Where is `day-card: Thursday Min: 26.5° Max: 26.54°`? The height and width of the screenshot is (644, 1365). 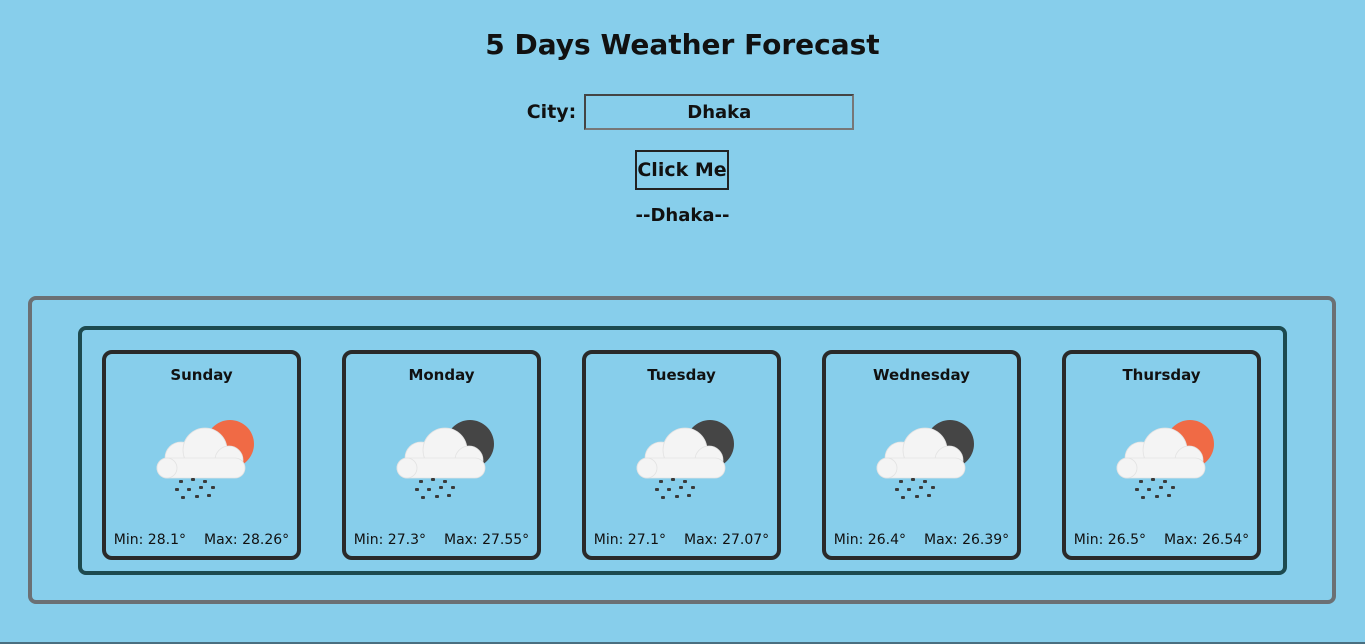 day-card: Thursday Min: 26.5° Max: 26.54° is located at coordinates (1161, 455).